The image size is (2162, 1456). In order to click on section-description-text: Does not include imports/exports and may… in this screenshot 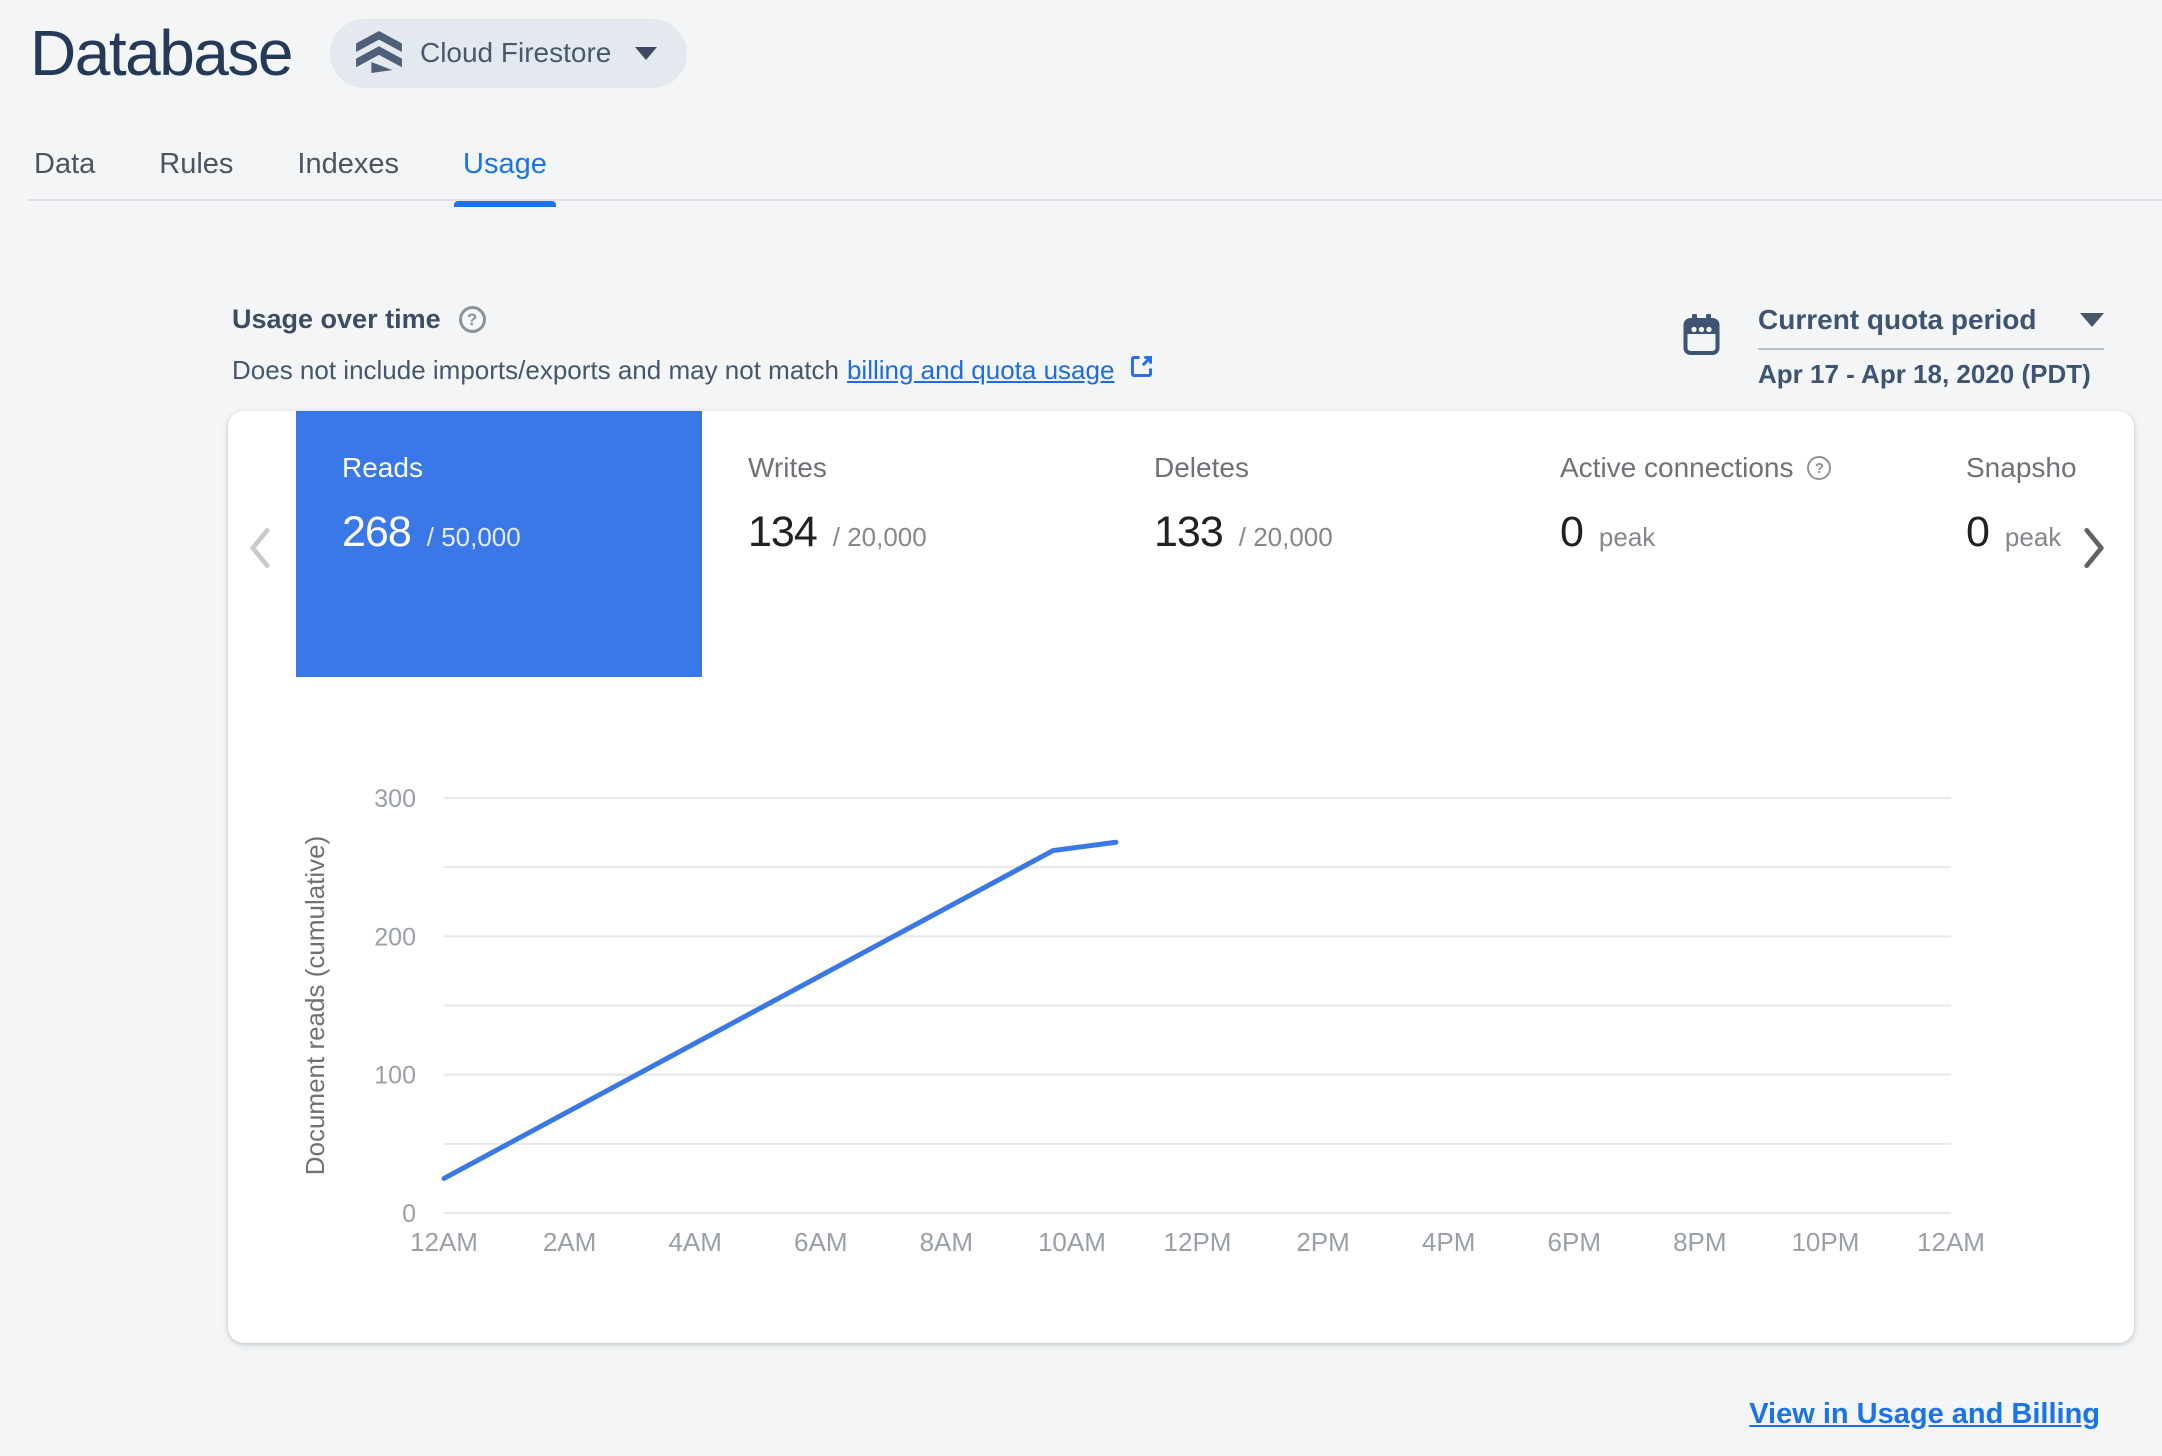, I will do `click(535, 369)`.